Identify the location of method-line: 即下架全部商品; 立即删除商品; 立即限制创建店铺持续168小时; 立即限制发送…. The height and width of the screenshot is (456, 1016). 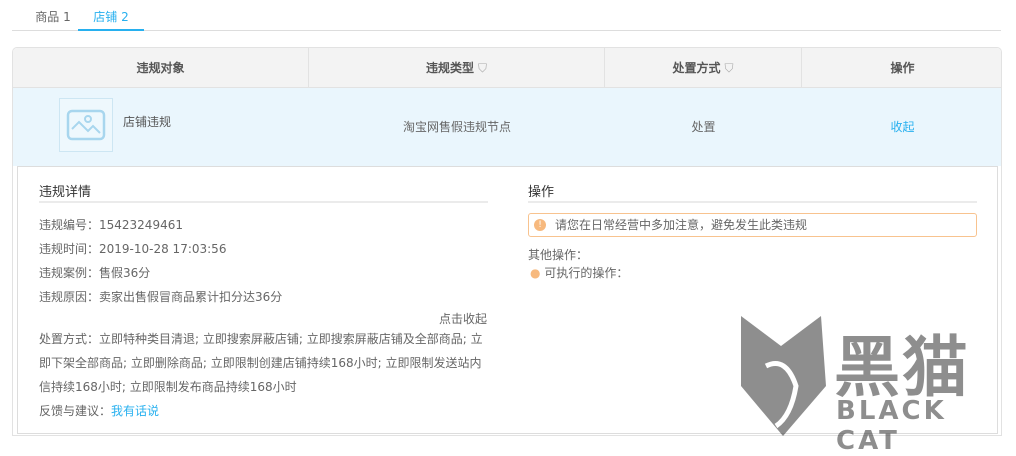
(260, 363).